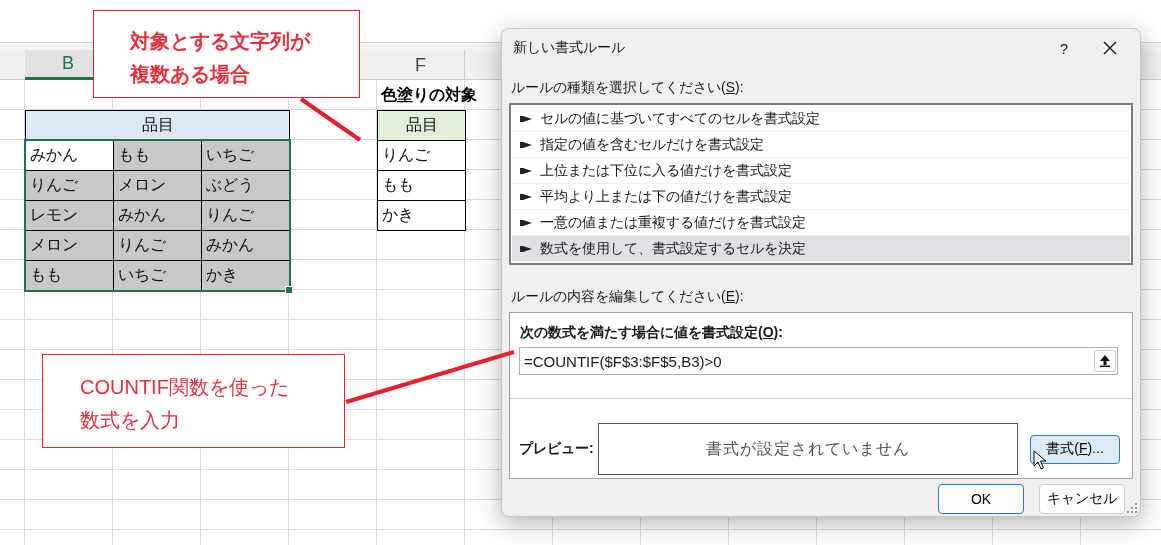 This screenshot has width=1161, height=545. Describe the element at coordinates (652, 333) in the screenshot. I see `field-label: 次の数式を満たす場合に値を書式設定(O):` at that location.